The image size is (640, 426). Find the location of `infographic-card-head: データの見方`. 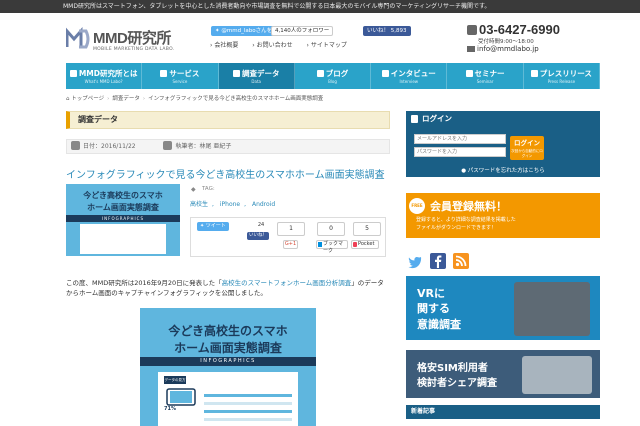

infographic-card-head: データの見方 is located at coordinates (175, 380).